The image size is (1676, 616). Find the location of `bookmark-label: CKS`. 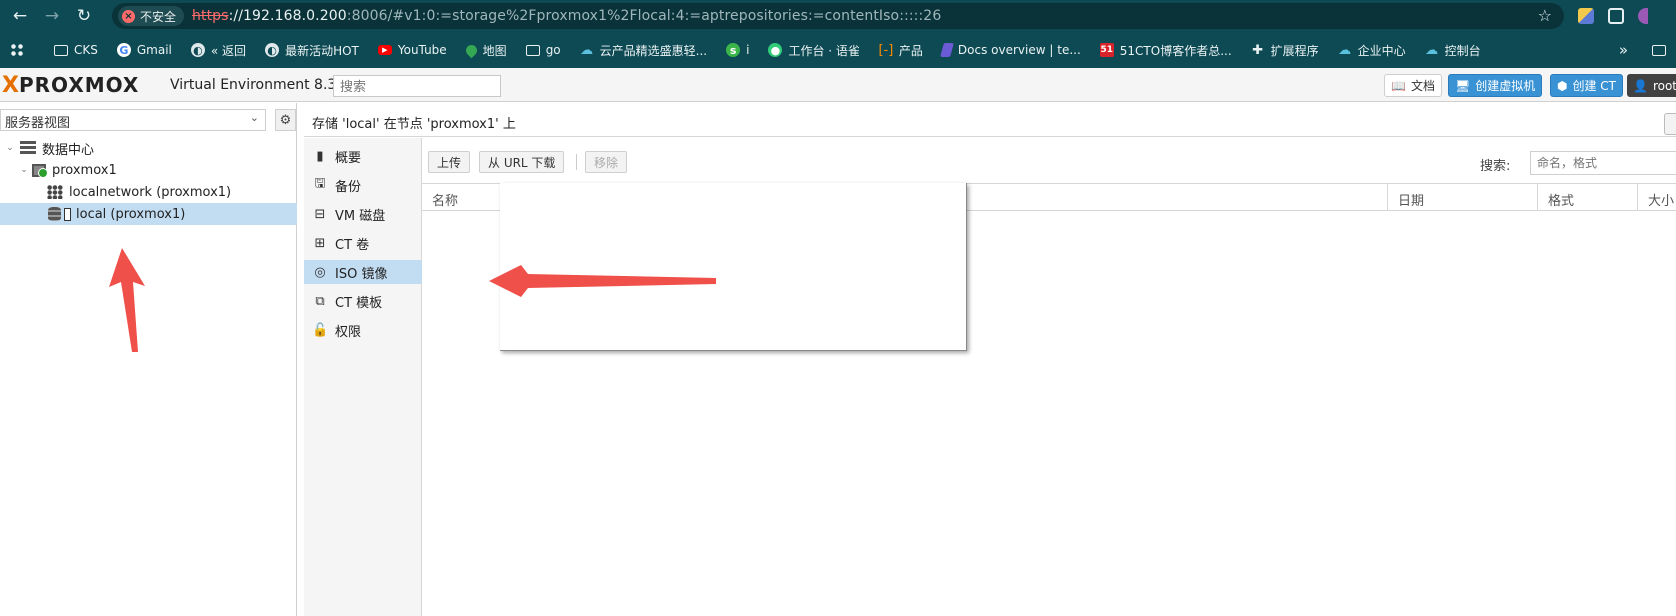

bookmark-label: CKS is located at coordinates (86, 50).